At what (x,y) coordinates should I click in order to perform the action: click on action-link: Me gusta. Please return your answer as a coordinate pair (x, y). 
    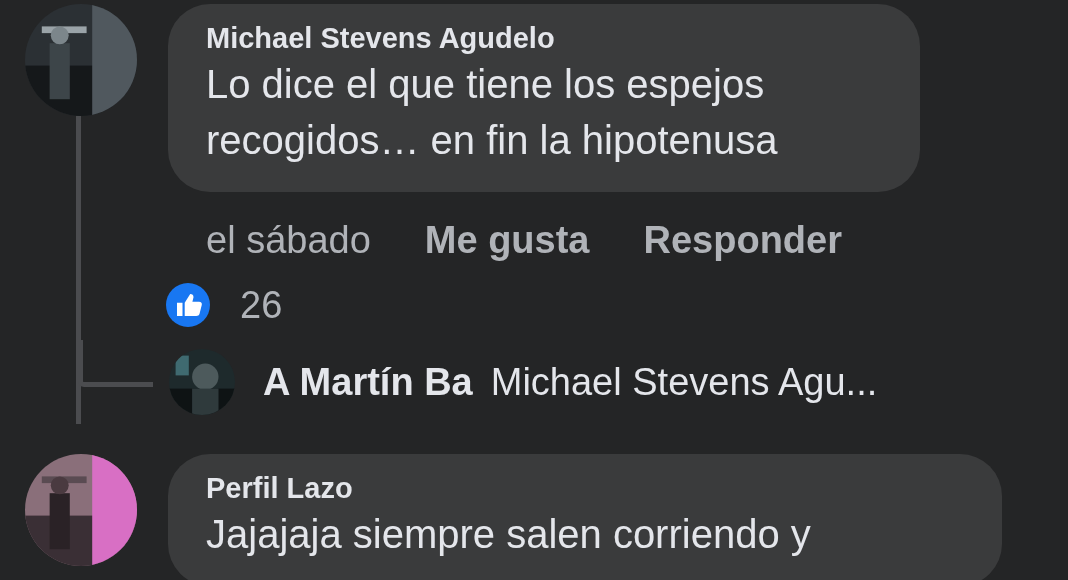
    Looking at the image, I should click on (507, 240).